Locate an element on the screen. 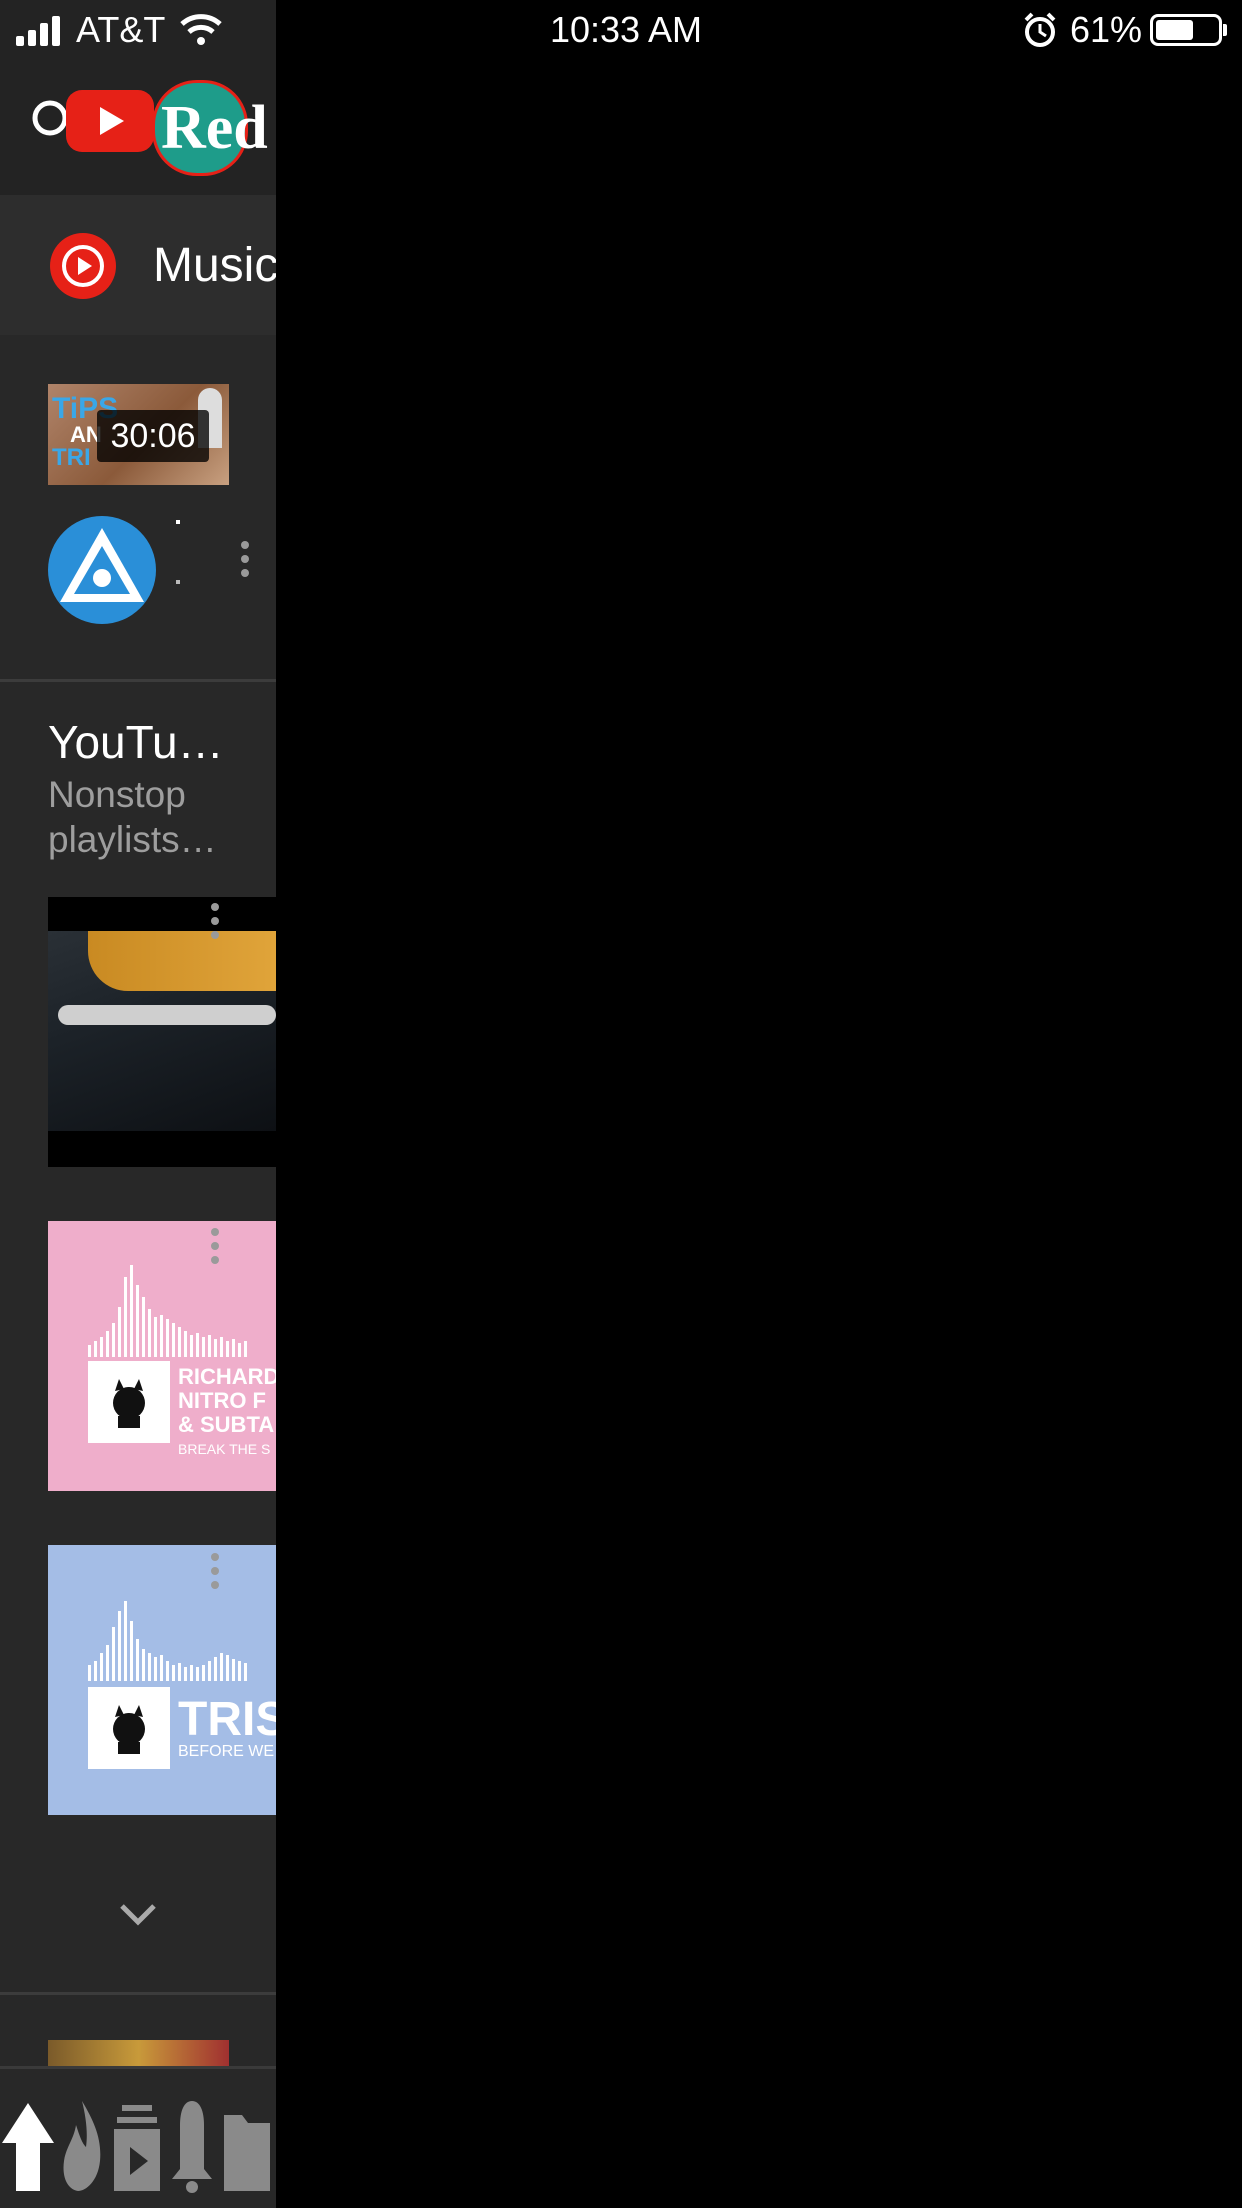  bottom-tab-bar is located at coordinates (138, 2137).